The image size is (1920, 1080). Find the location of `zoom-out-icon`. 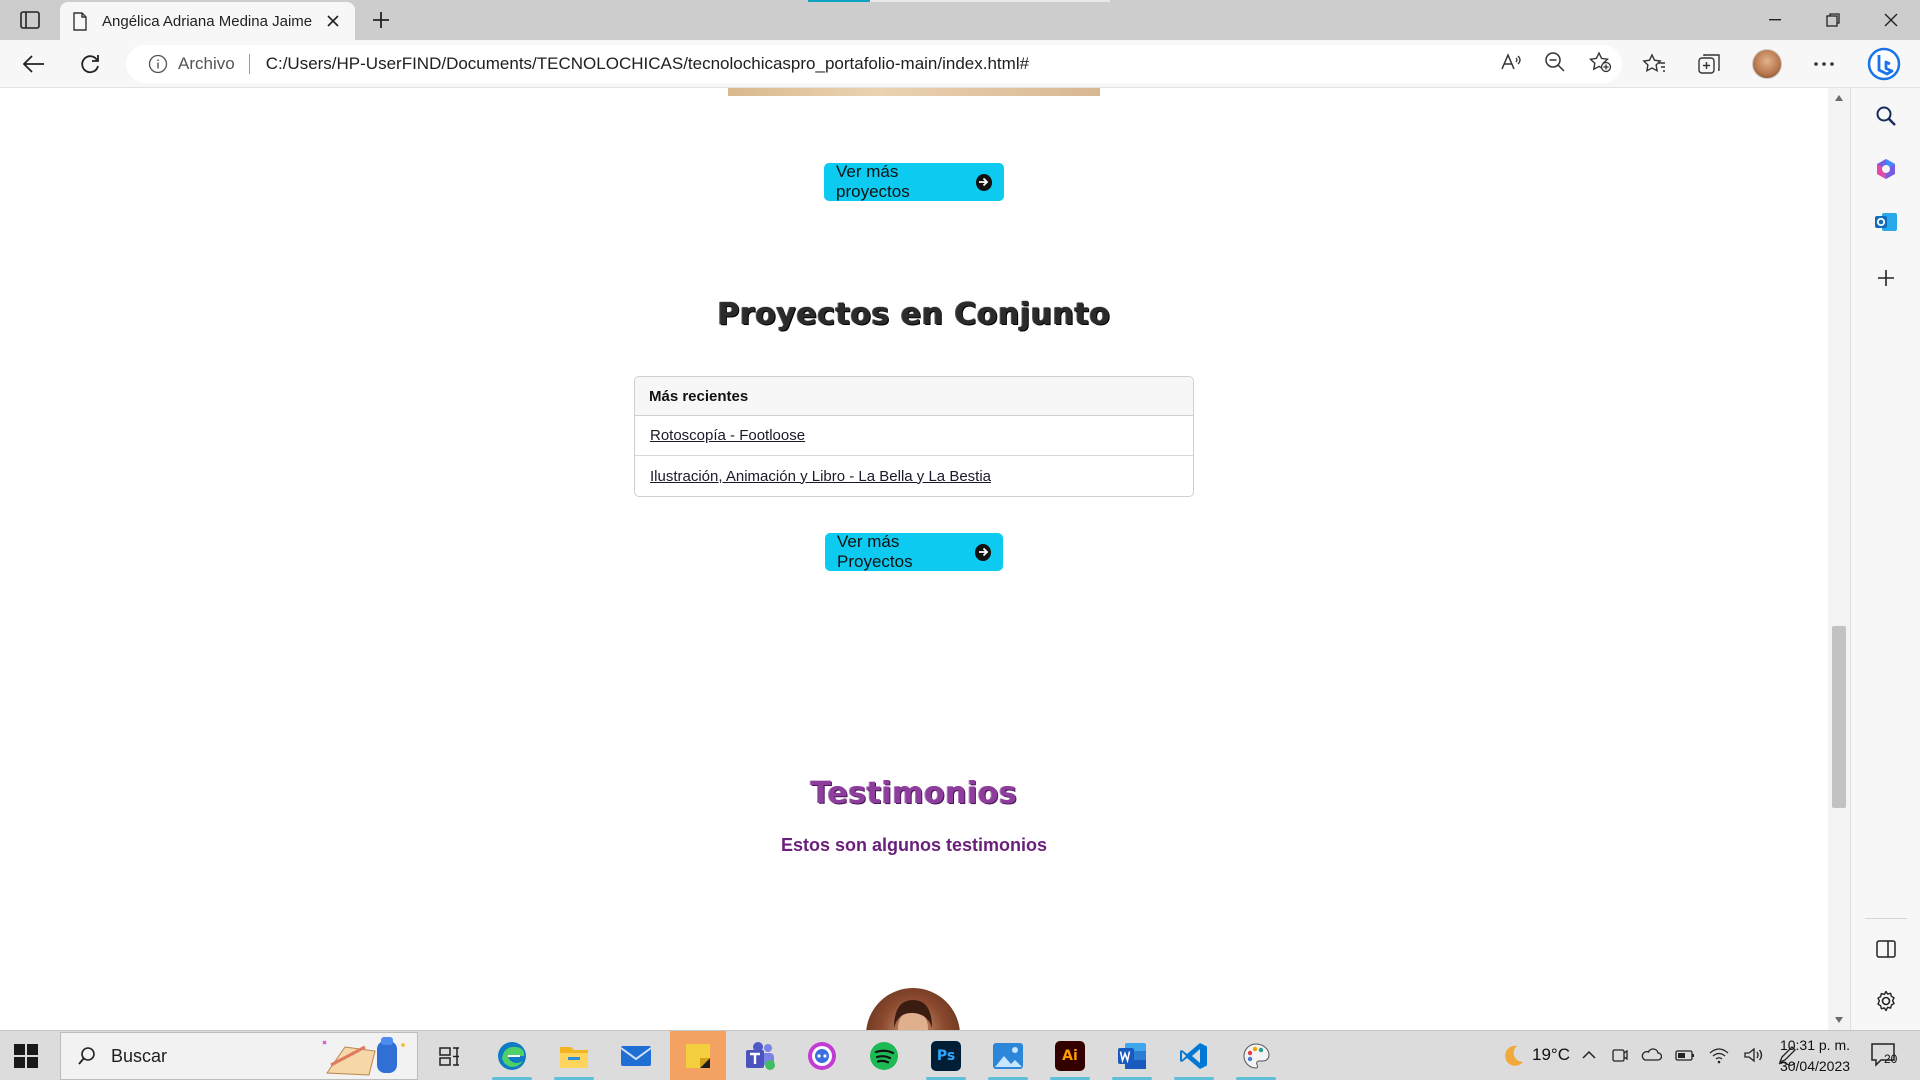

zoom-out-icon is located at coordinates (1555, 64).